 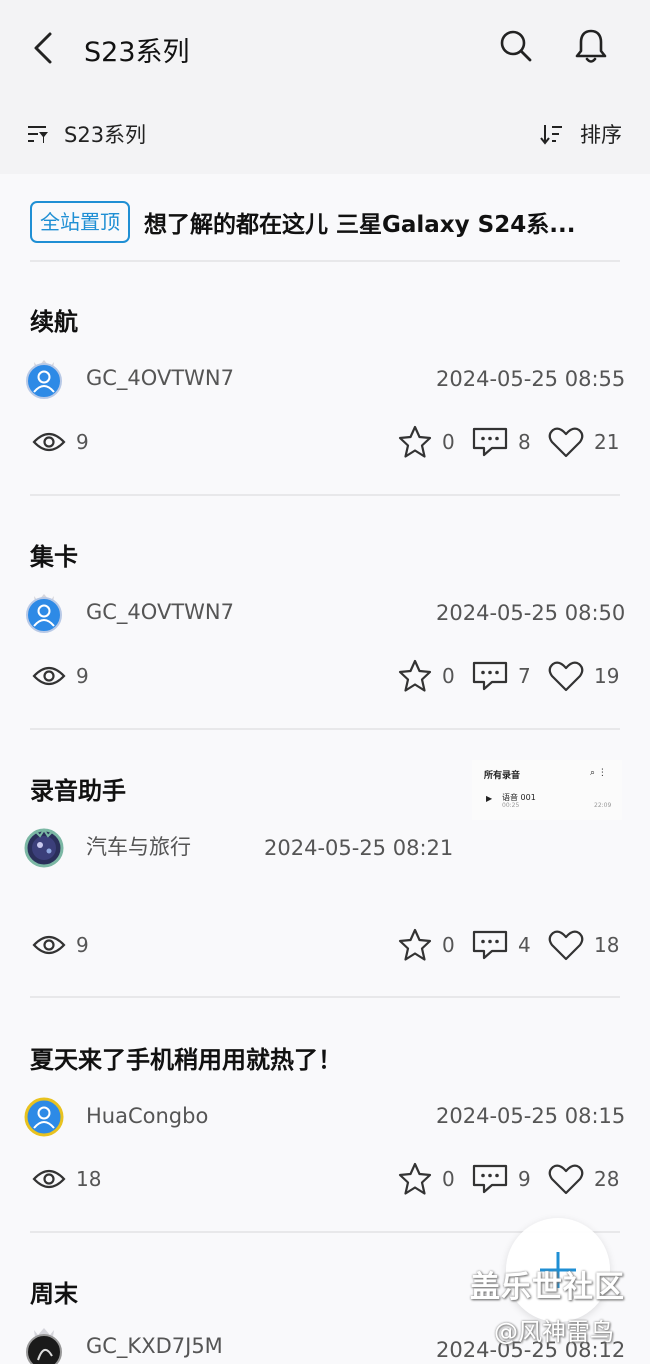 What do you see at coordinates (547, 790) in the screenshot?
I see `post-thumbnail: 所有录音 ⌕ ⋮ ▶ 语音 001 00:25 22:09` at bounding box center [547, 790].